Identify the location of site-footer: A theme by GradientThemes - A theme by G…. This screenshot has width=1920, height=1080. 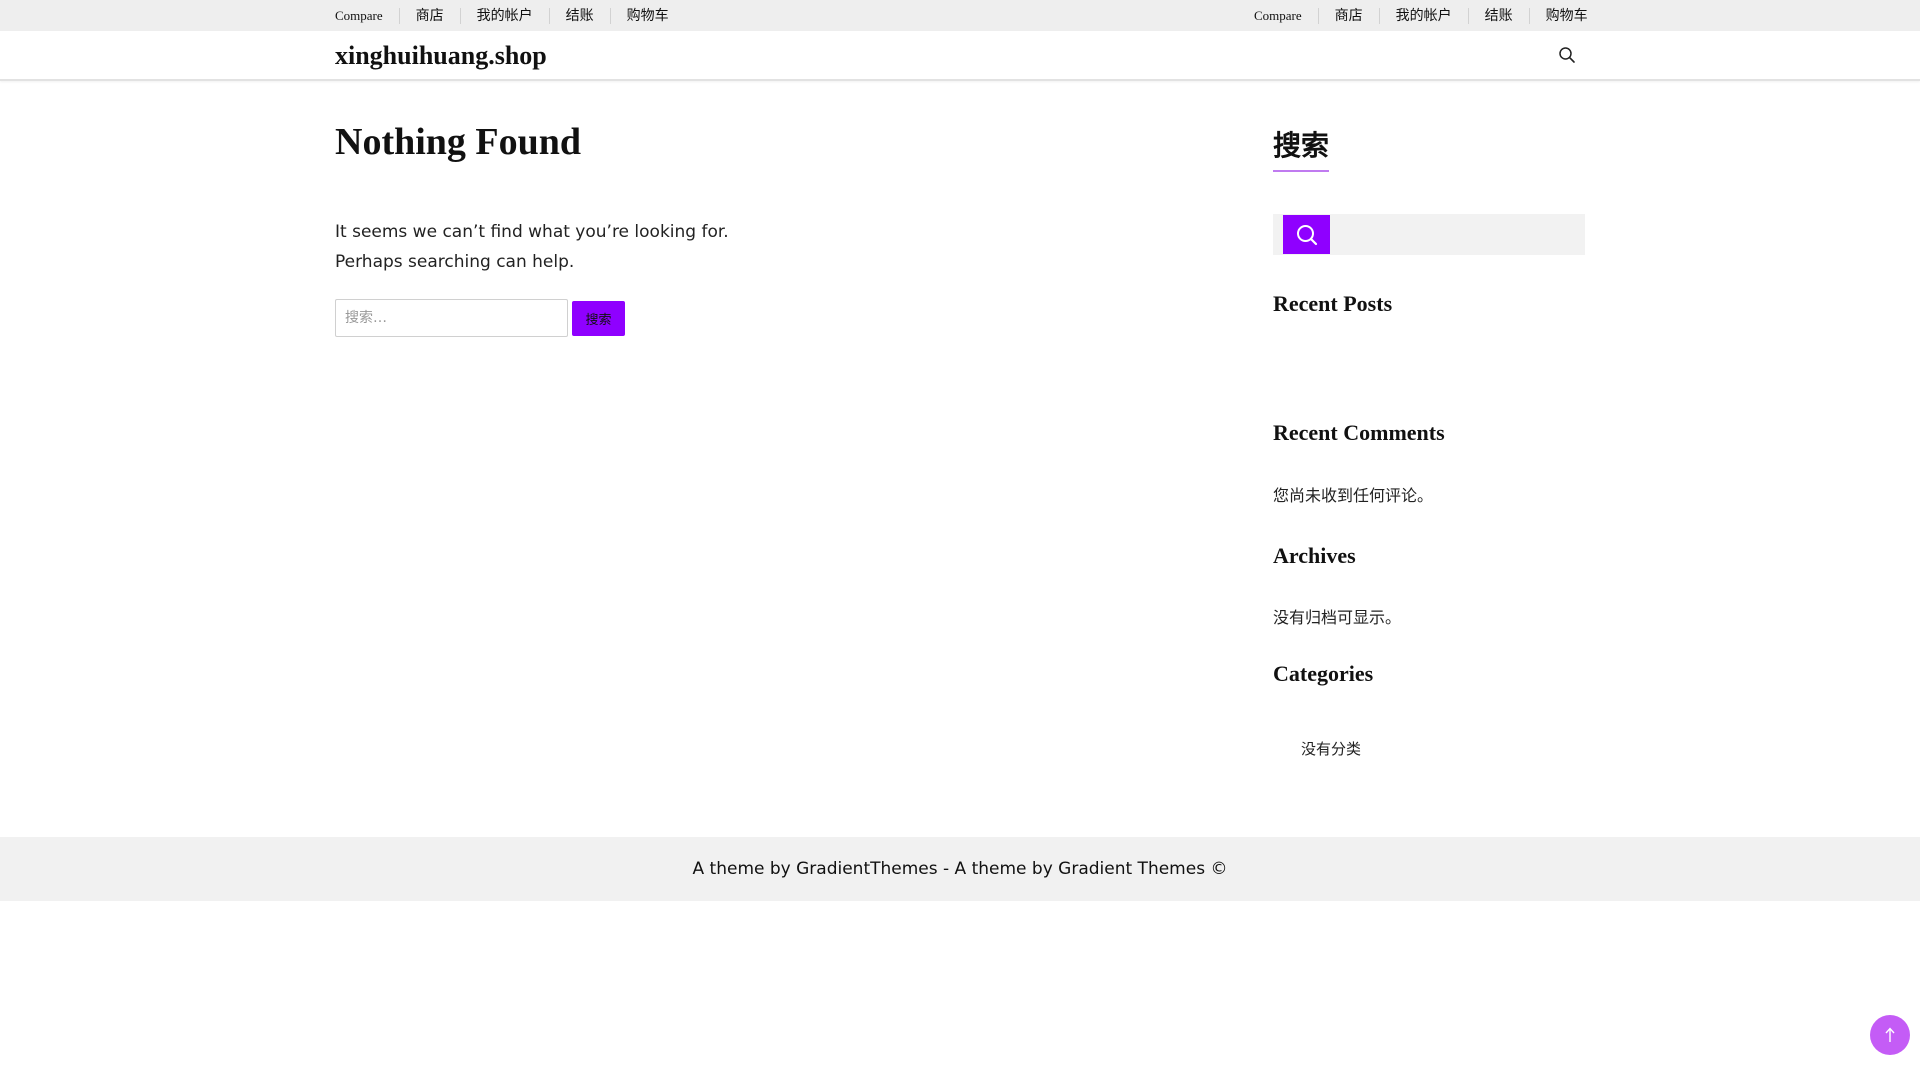
(960, 869).